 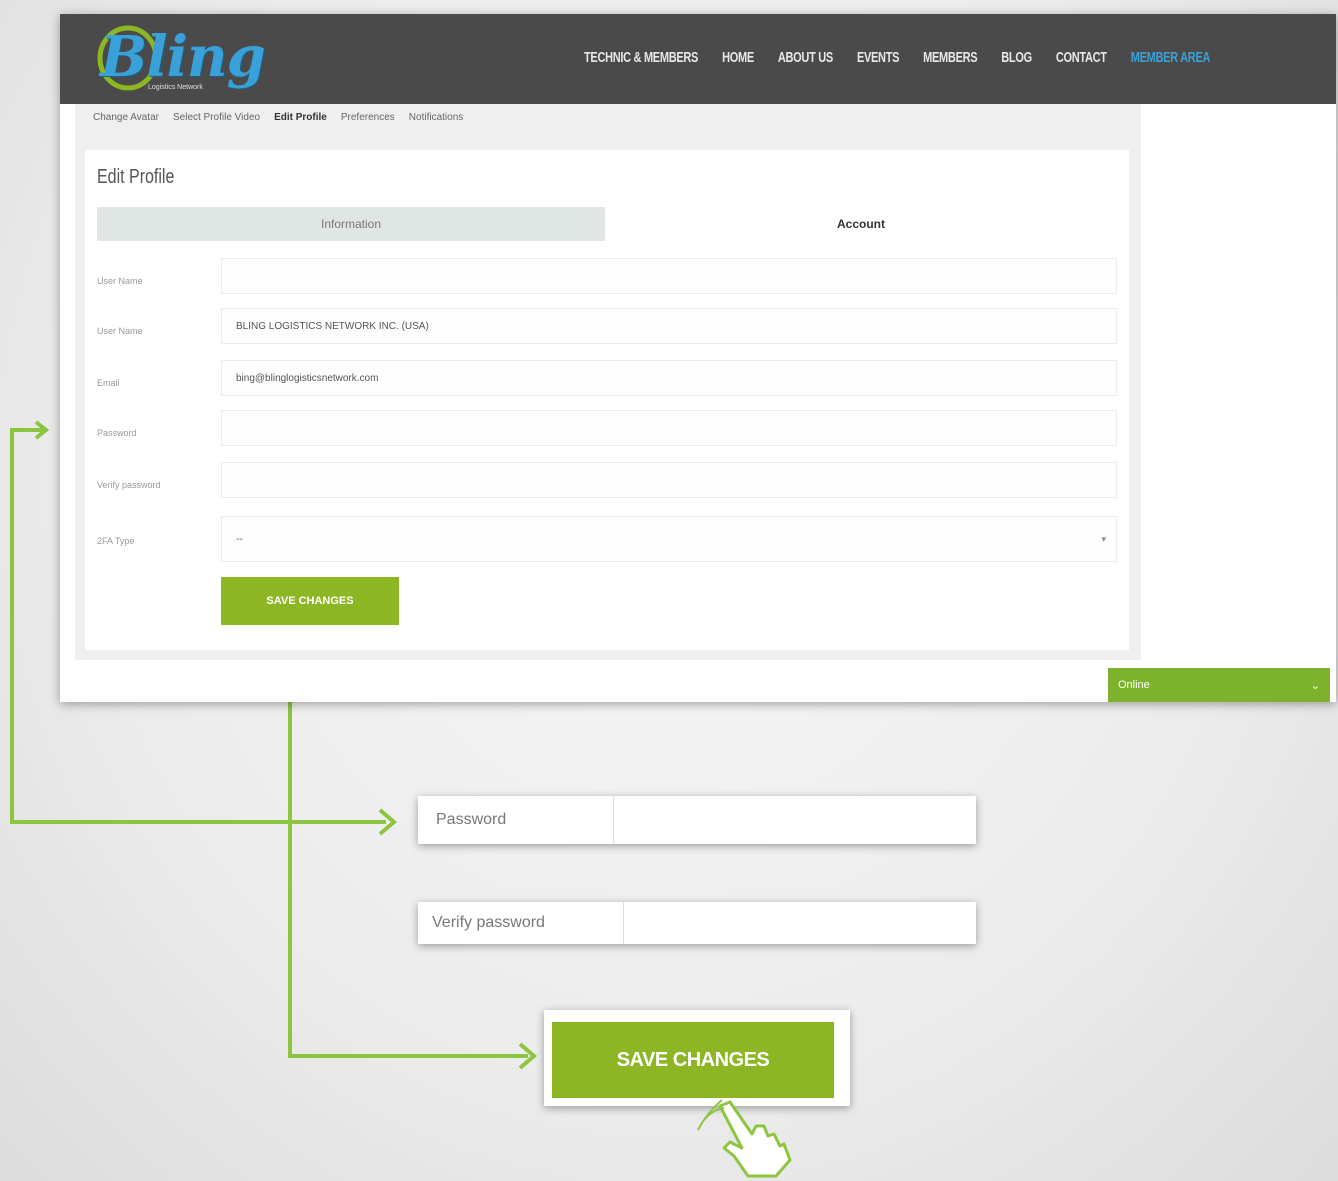 What do you see at coordinates (108, 383) in the screenshot?
I see `field-label: Email` at bounding box center [108, 383].